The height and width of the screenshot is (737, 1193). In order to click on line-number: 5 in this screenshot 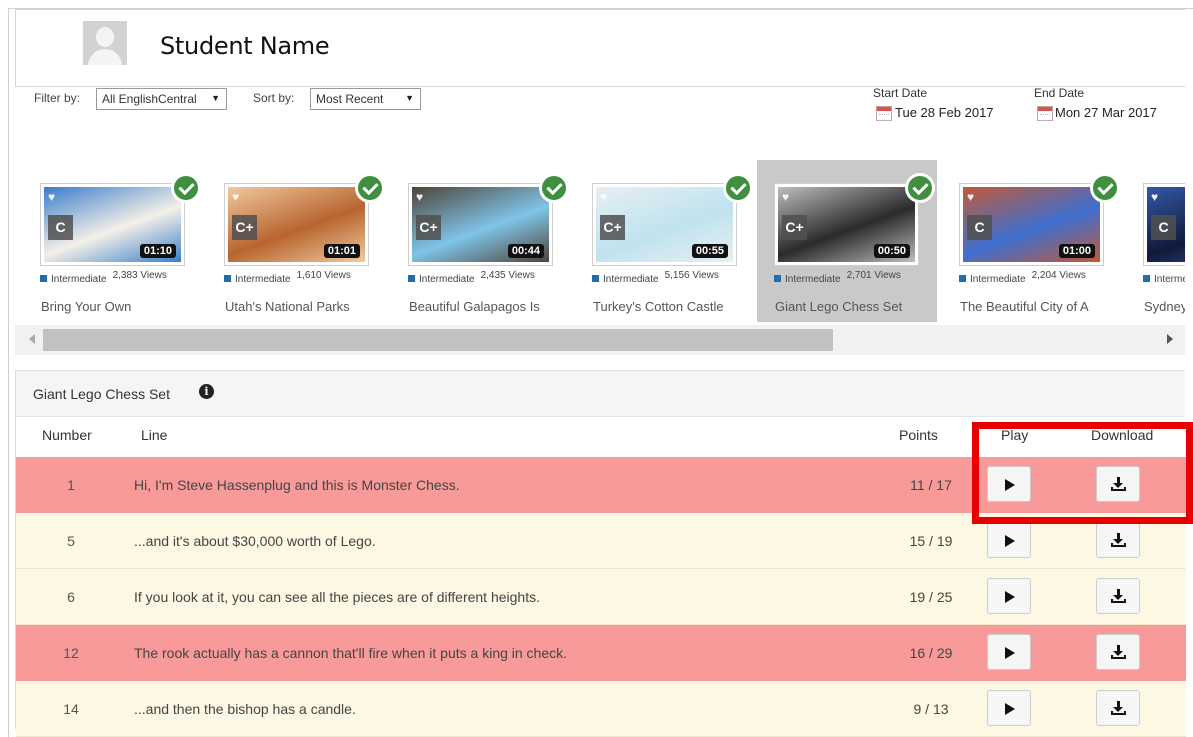, I will do `click(71, 541)`.